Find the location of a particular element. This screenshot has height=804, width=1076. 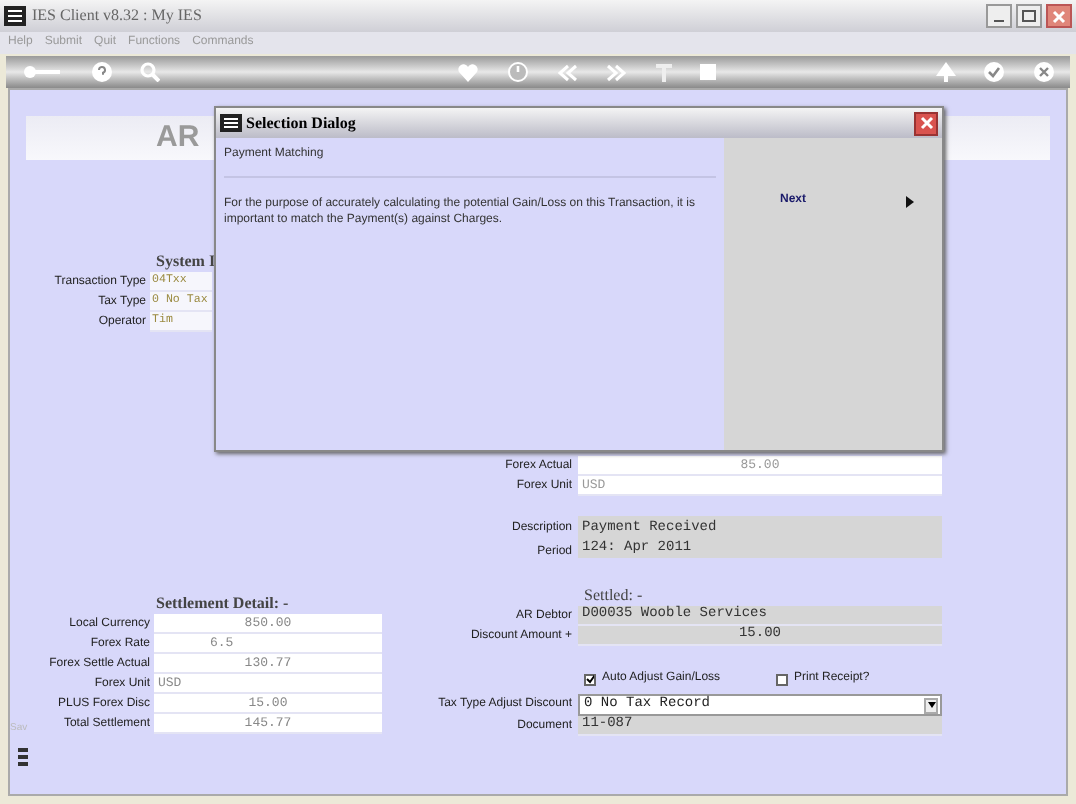

help-icon is located at coordinates (101, 72).